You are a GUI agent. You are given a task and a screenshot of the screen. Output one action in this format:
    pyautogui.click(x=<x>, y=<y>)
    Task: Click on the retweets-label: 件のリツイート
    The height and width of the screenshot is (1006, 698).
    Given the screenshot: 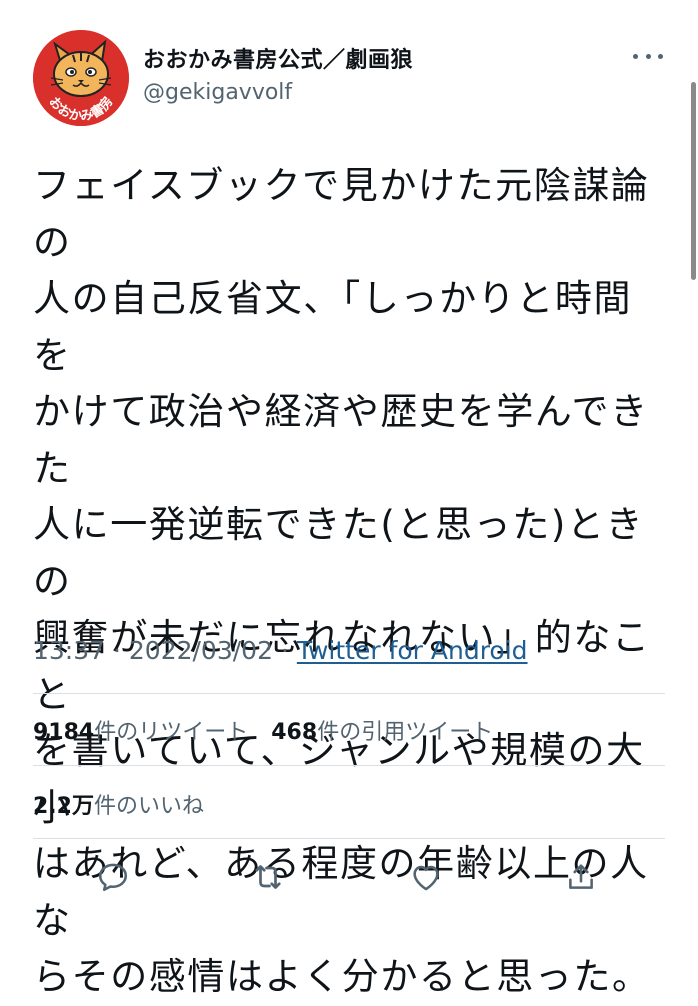 What is the action you would take?
    pyautogui.click(x=171, y=732)
    